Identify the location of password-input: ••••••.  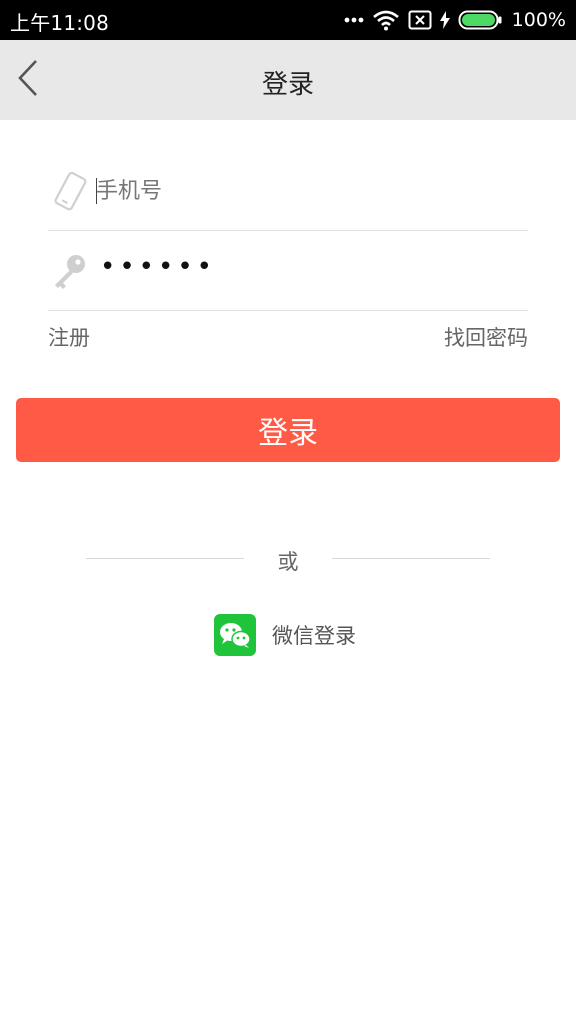
(158, 267).